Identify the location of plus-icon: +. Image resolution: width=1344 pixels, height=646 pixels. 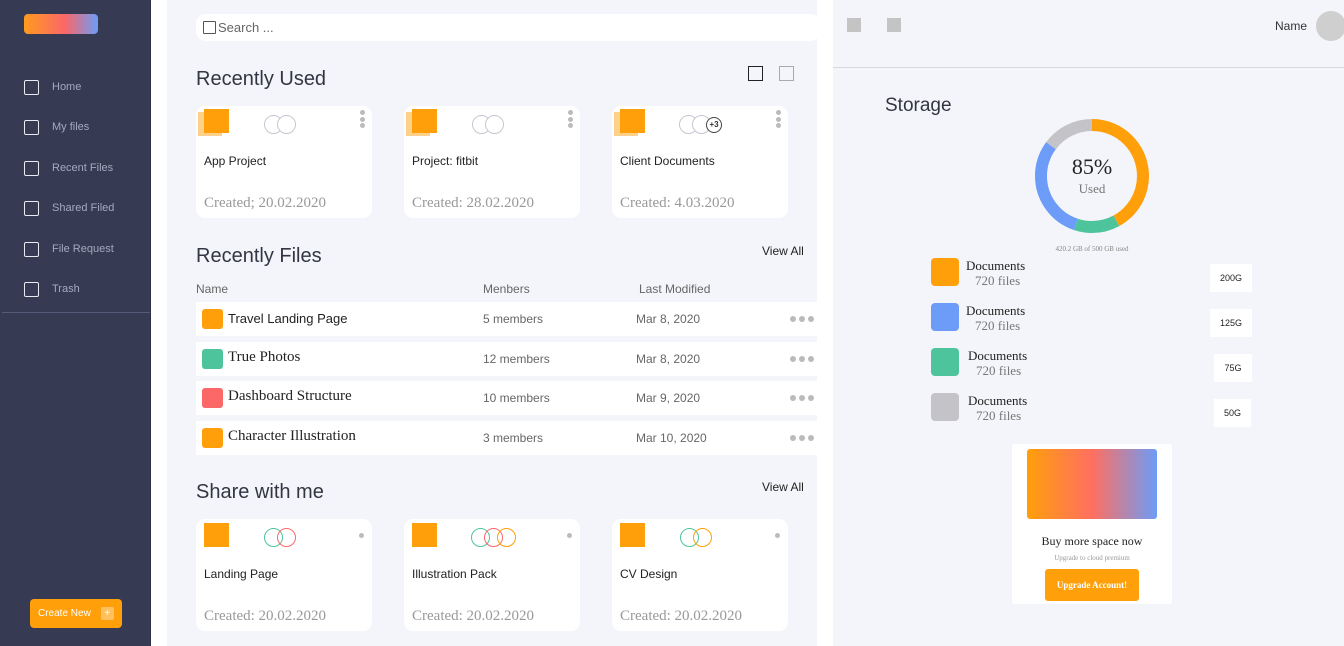
(107, 613).